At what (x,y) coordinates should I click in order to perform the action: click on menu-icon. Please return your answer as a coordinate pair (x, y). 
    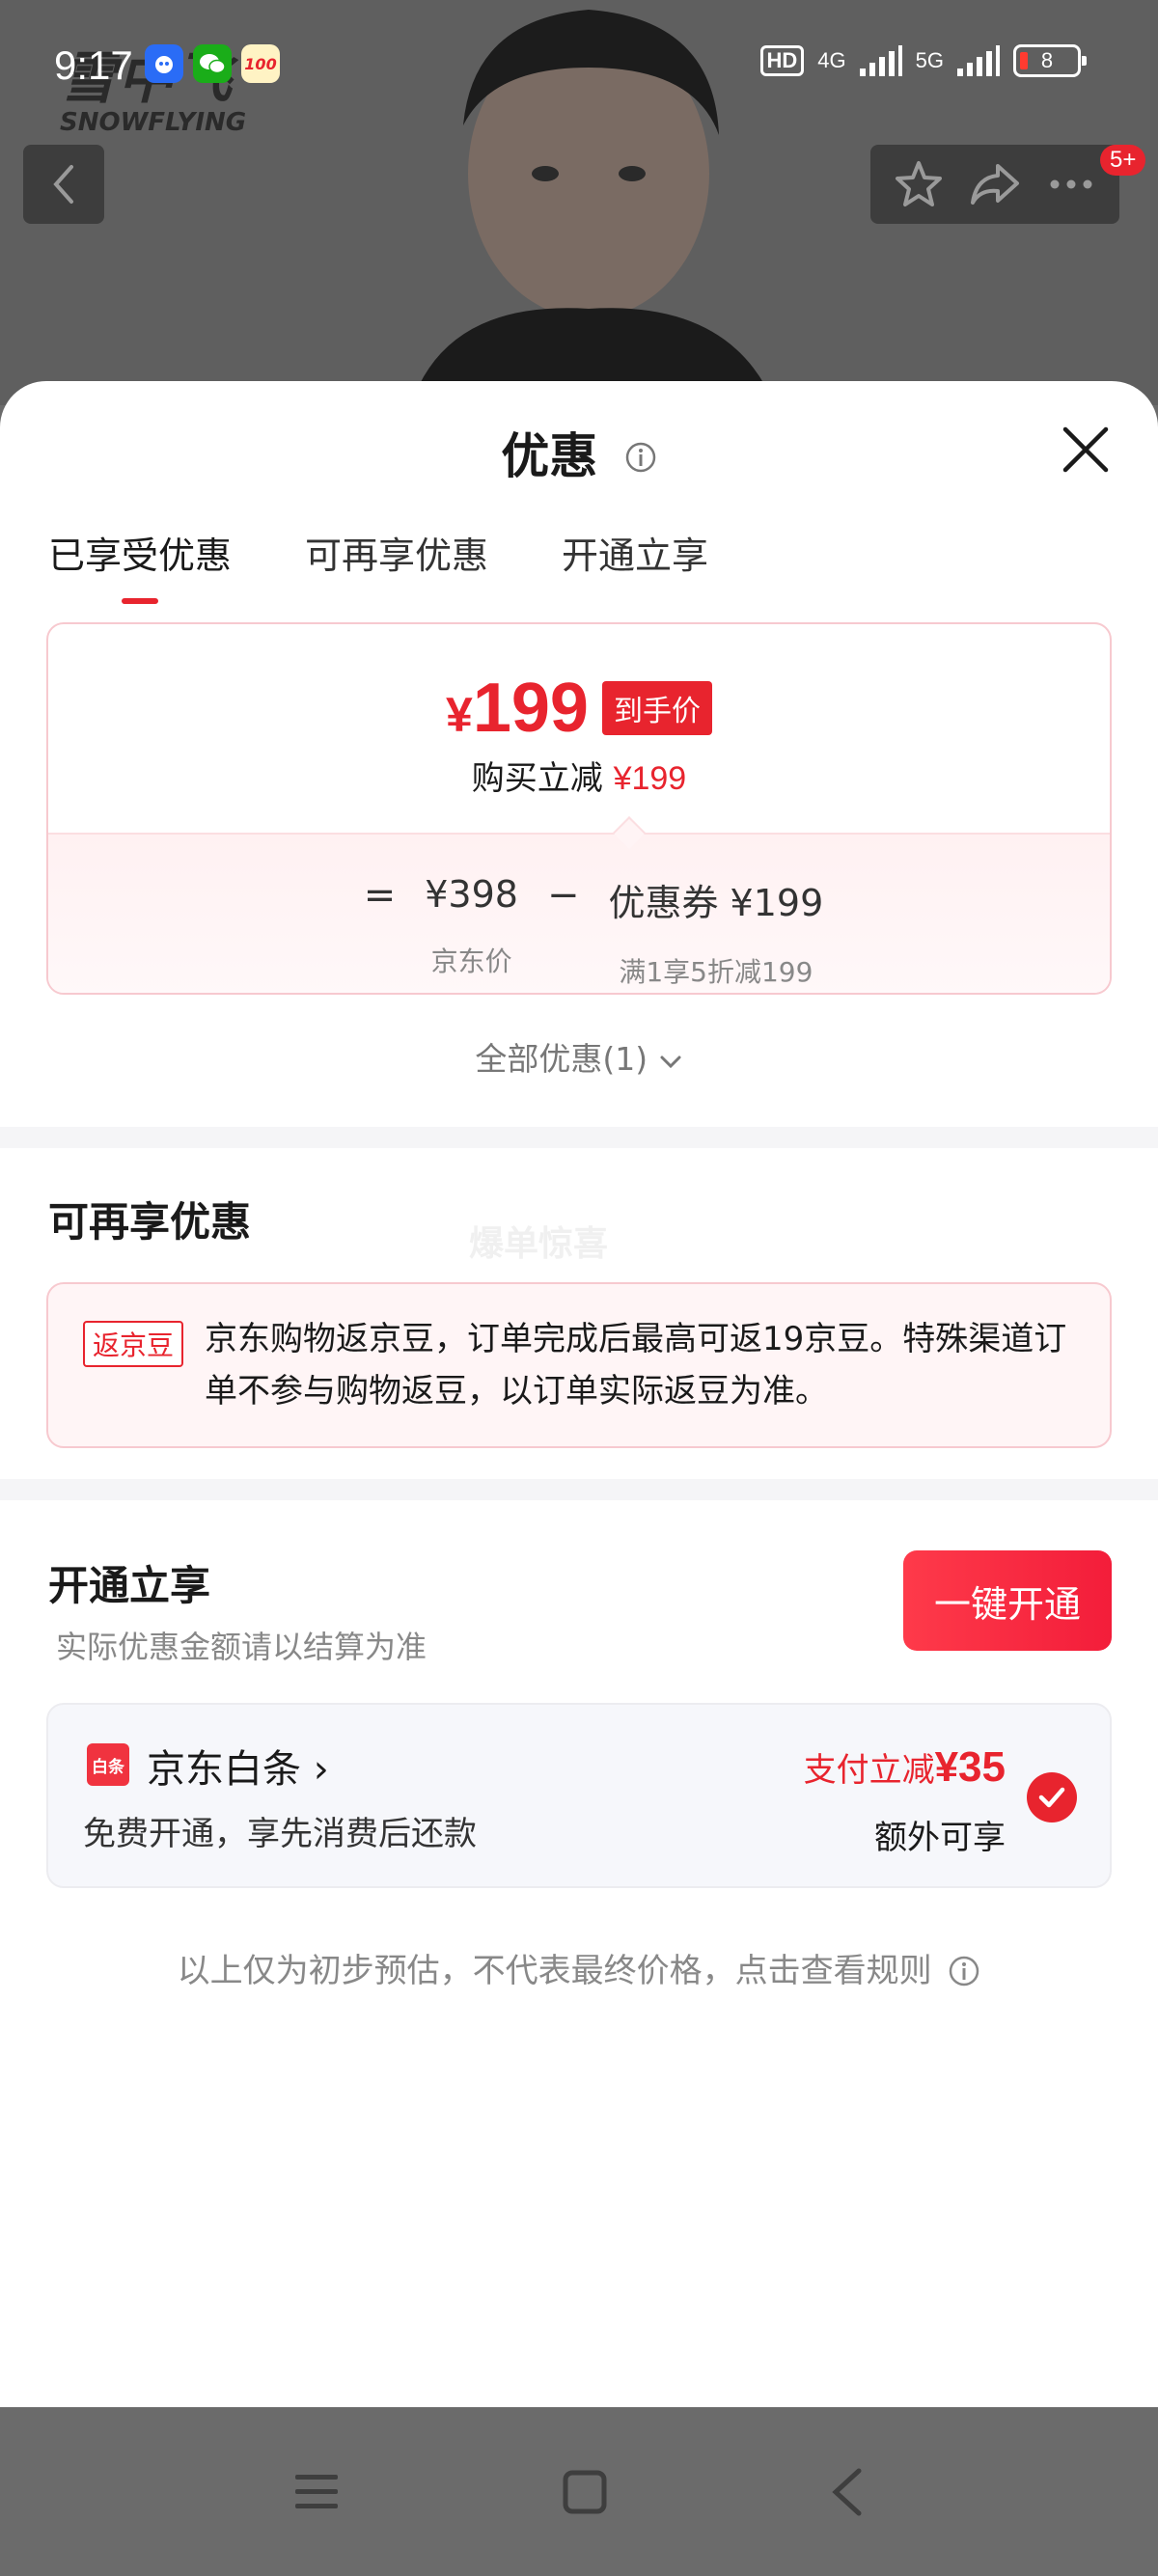
    Looking at the image, I should click on (316, 2492).